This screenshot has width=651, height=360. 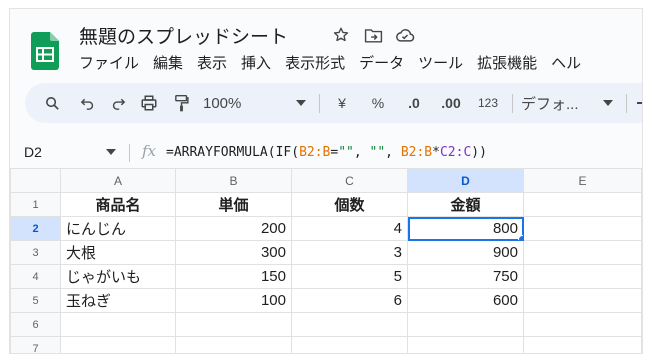 I want to click on menu-format: 表示形式, so click(x=315, y=62).